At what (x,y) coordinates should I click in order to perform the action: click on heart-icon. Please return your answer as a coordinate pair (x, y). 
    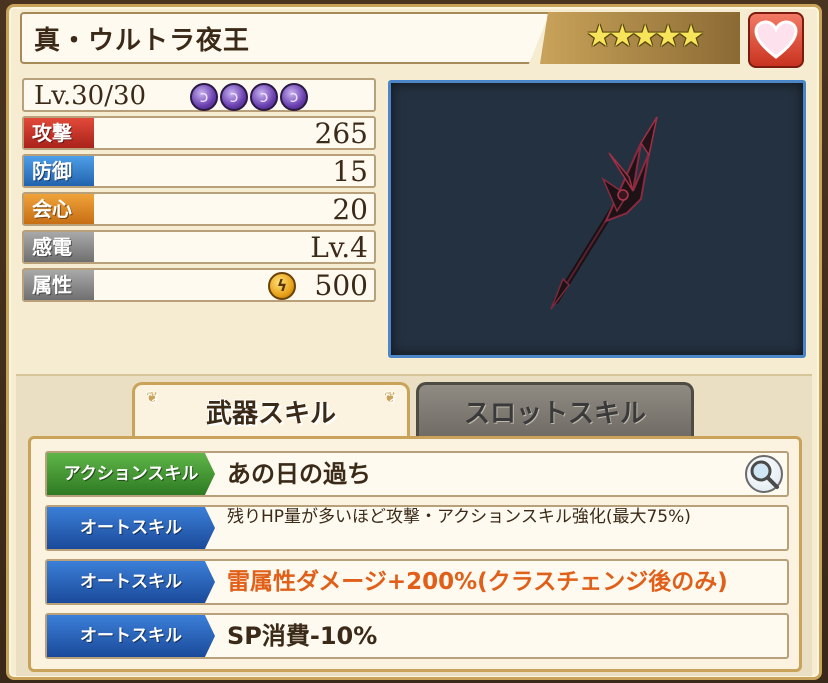
    Looking at the image, I should click on (776, 39).